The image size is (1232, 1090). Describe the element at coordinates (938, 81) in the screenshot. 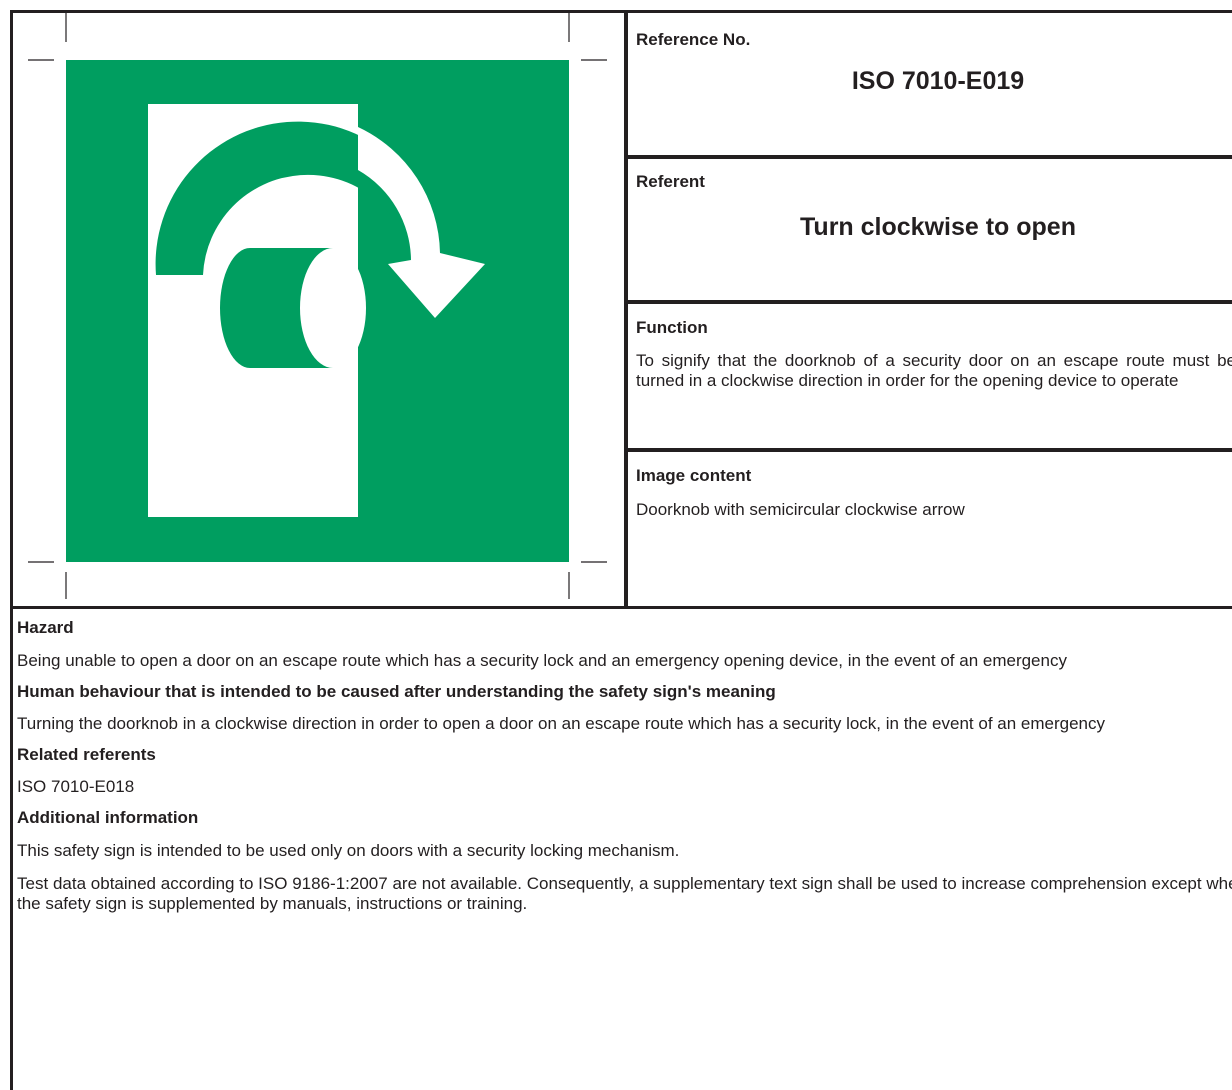

I see `reference-number: ISO 7010-E019` at that location.